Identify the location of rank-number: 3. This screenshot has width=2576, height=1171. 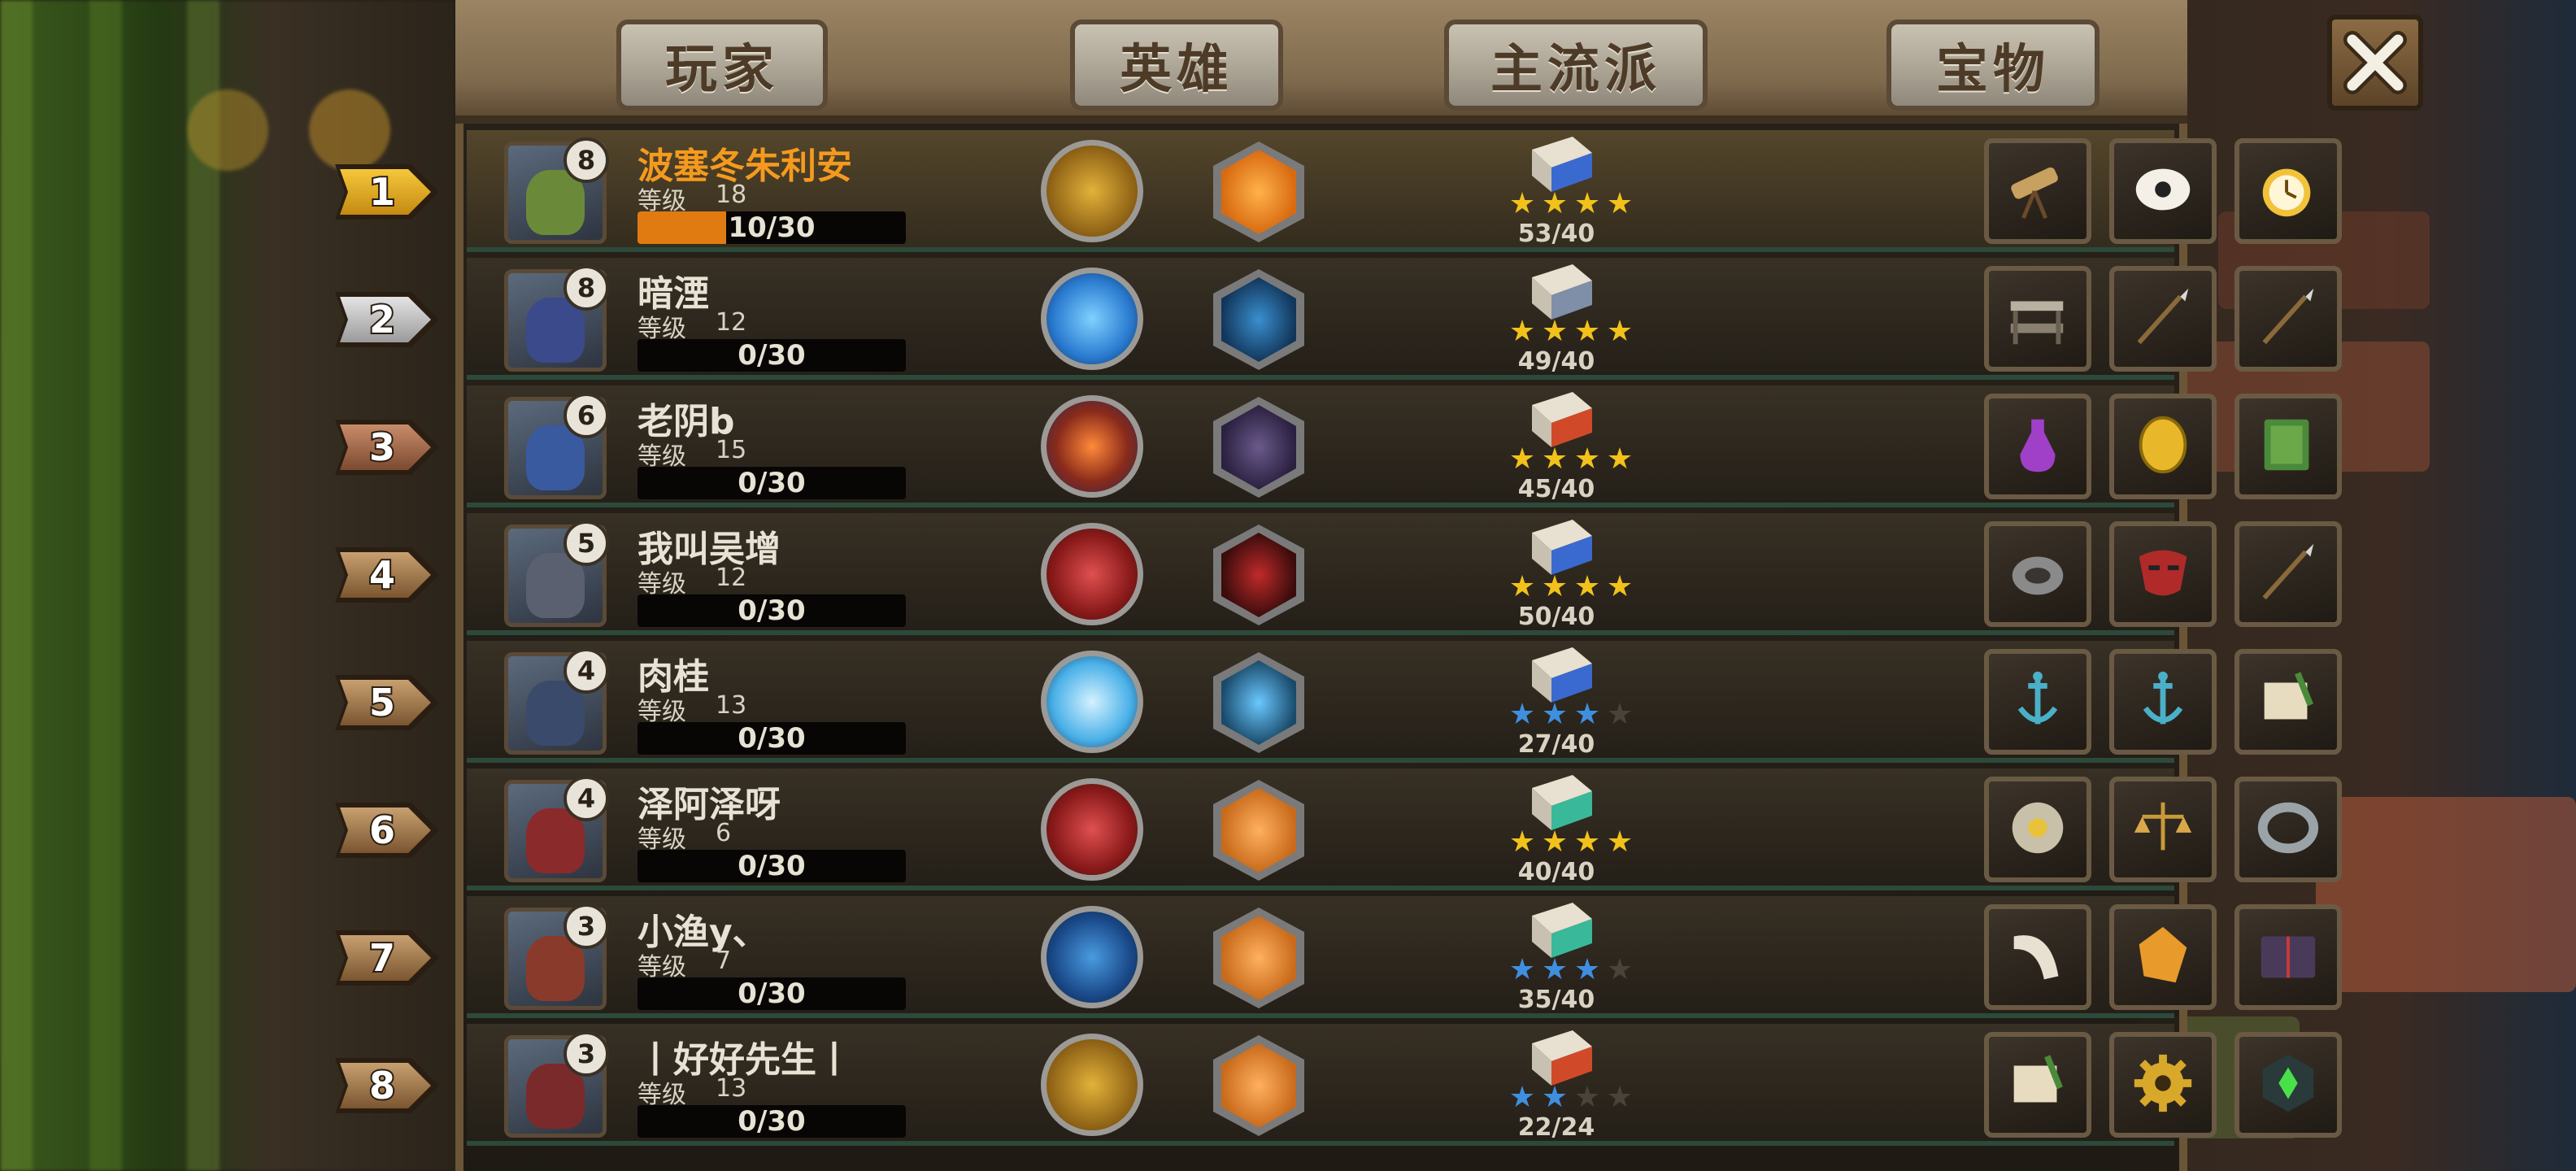
(382, 447).